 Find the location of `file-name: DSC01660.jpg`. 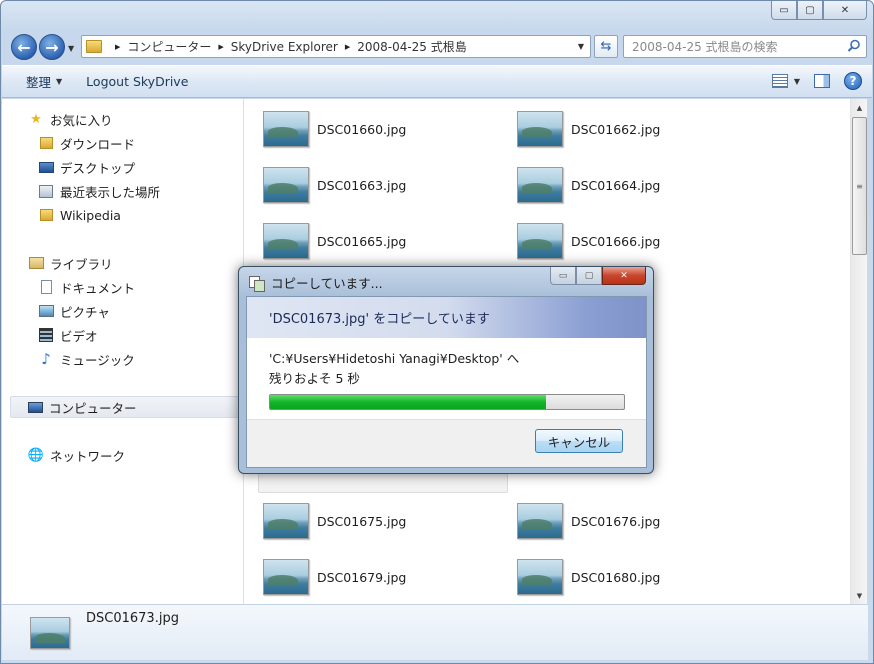

file-name: DSC01660.jpg is located at coordinates (362, 129).